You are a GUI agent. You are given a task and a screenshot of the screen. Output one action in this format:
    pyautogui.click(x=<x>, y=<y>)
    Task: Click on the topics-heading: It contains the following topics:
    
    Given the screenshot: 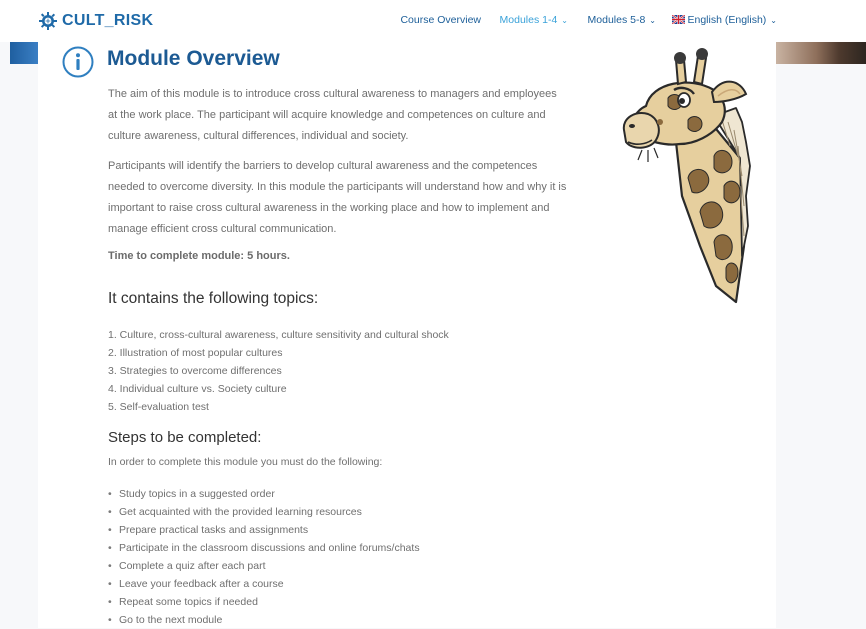 What is the action you would take?
    pyautogui.click(x=213, y=298)
    